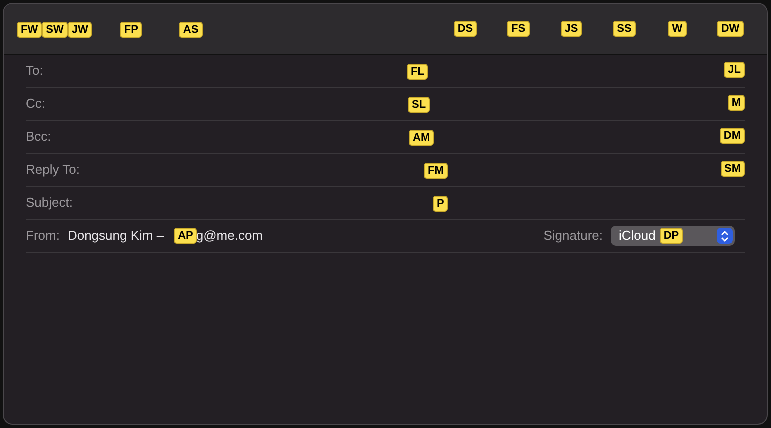 This screenshot has height=428, width=771. What do you see at coordinates (734, 70) in the screenshot?
I see `hint-label: JL` at bounding box center [734, 70].